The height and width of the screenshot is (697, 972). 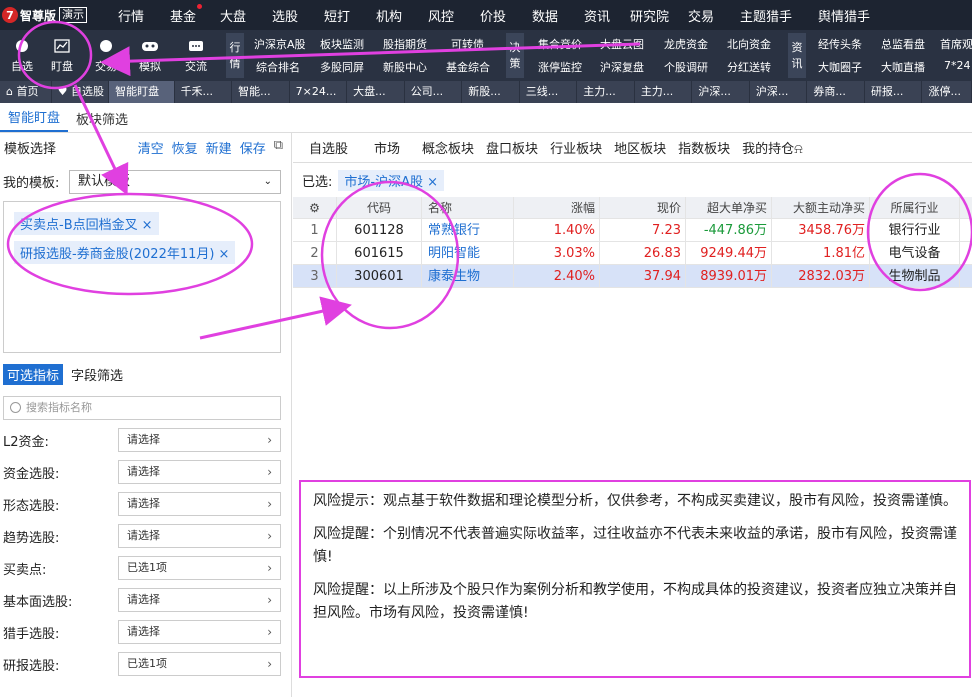 What do you see at coordinates (448, 147) in the screenshot?
I see `category-concept: 概念板块` at bounding box center [448, 147].